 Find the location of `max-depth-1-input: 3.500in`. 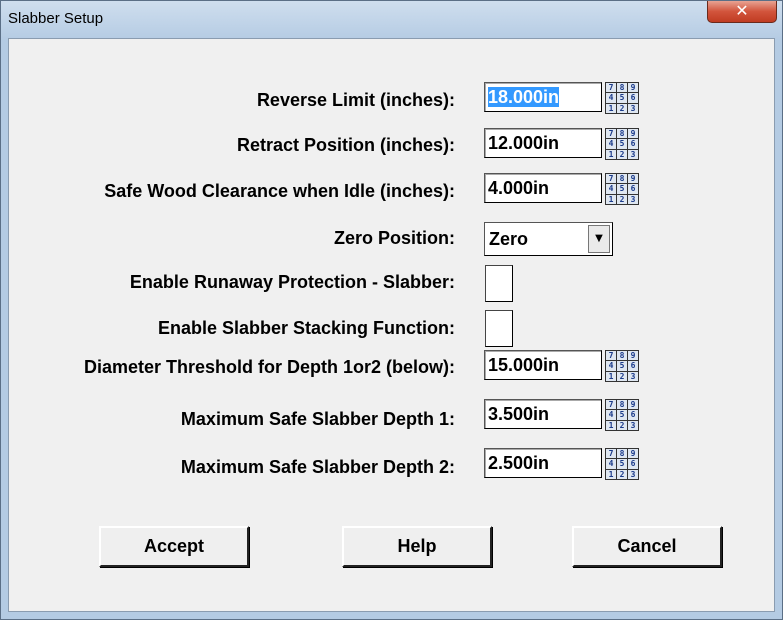

max-depth-1-input: 3.500in is located at coordinates (543, 414).